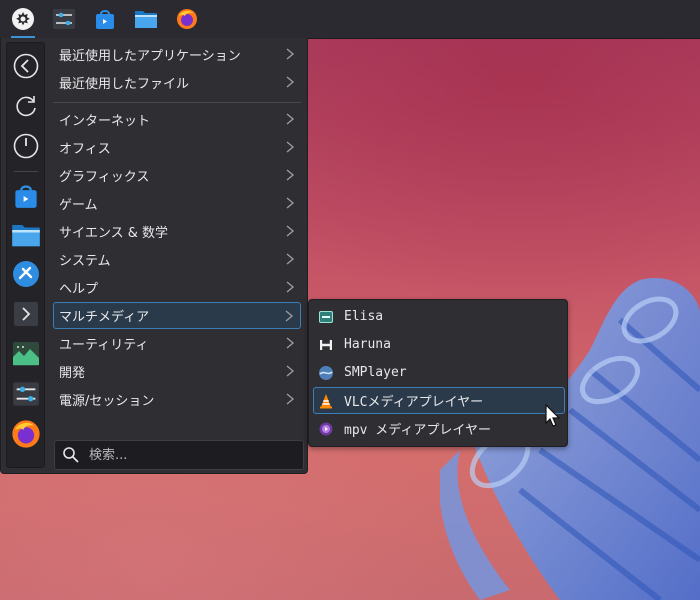  I want to click on mpv-icon, so click(326, 429).